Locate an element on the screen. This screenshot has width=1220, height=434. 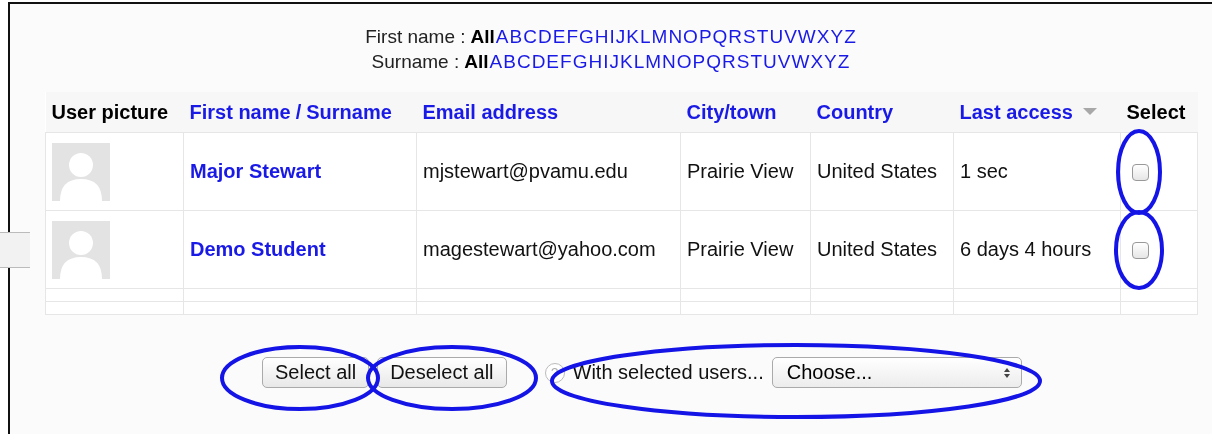
table-cell: mjstewart@pvamu.edu is located at coordinates (548, 171).